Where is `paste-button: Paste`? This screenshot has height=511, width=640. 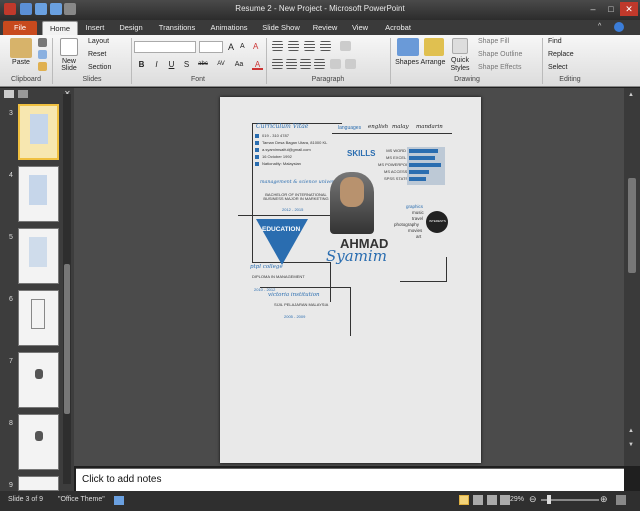
paste-button: Paste is located at coordinates (21, 62).